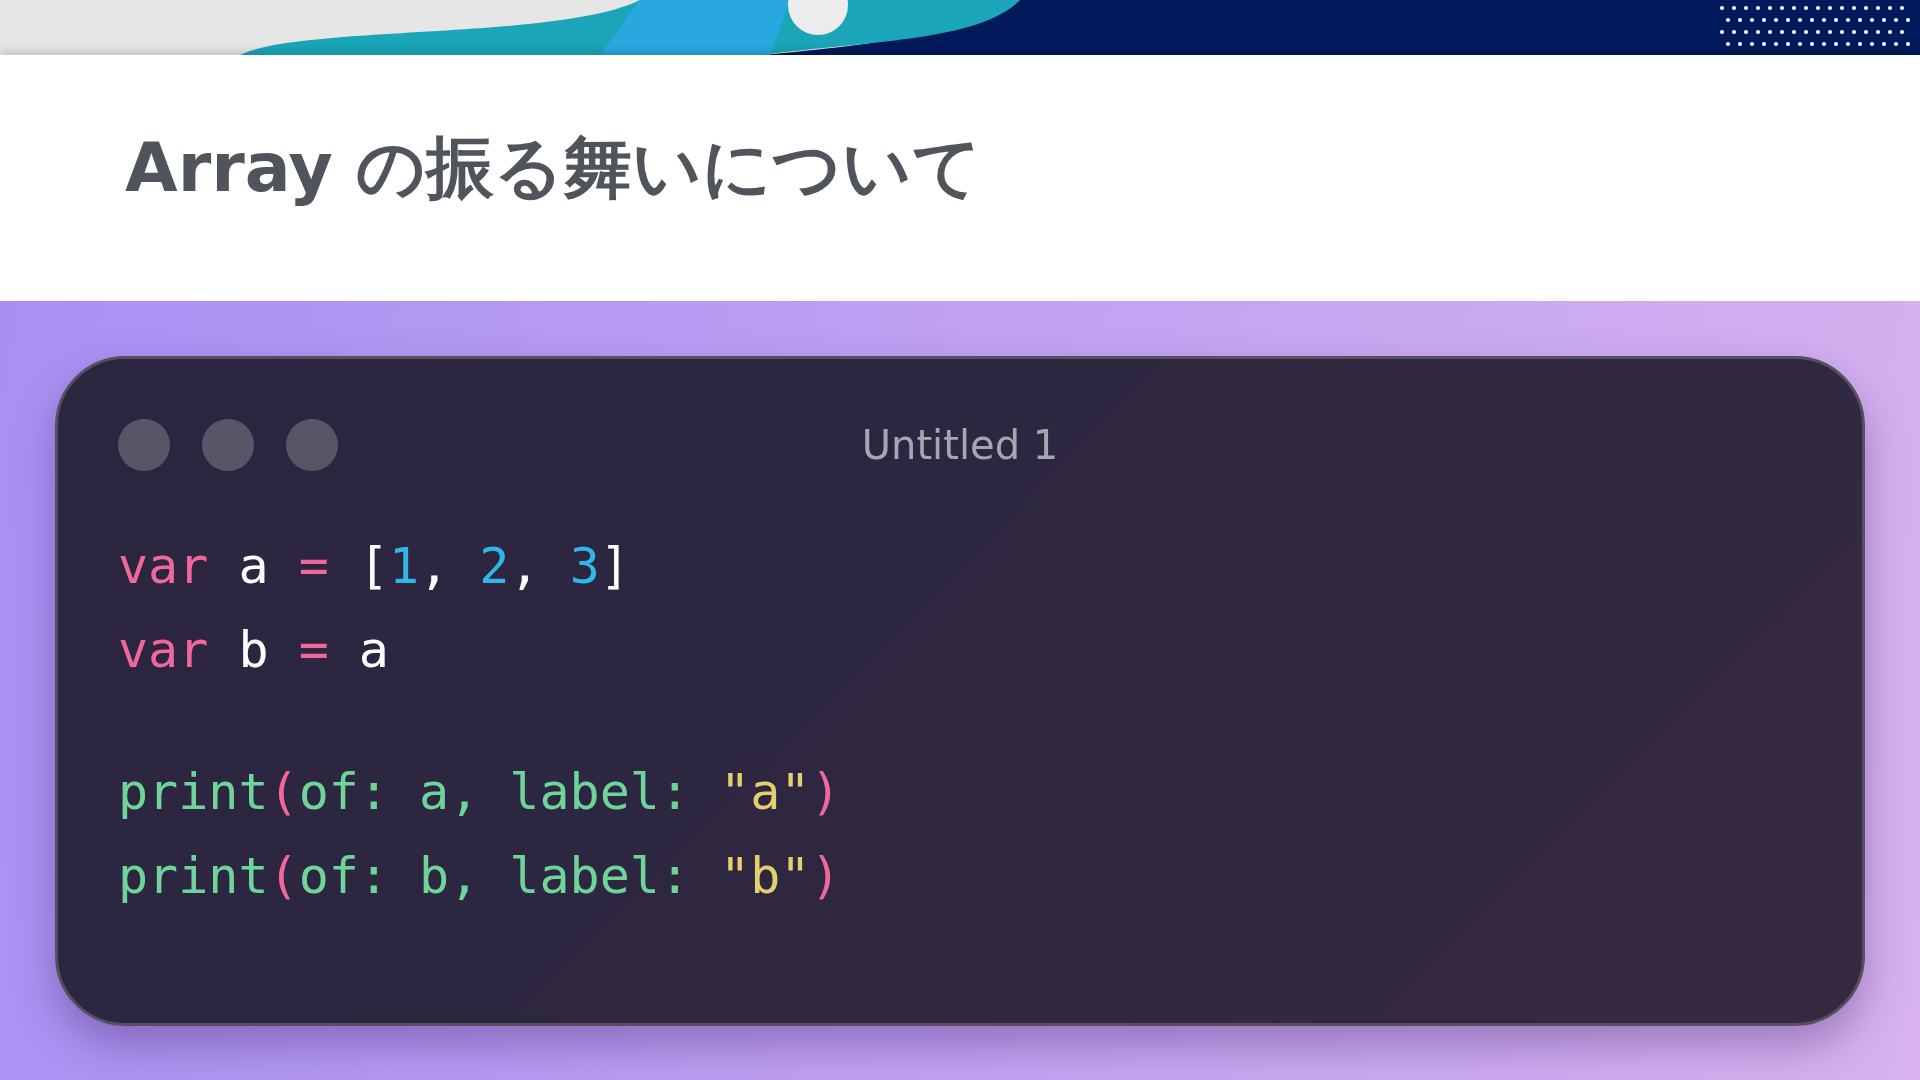 This screenshot has height=1080, width=1920. What do you see at coordinates (374, 566) in the screenshot?
I see `code-line: var a = [1, 2, 3]` at bounding box center [374, 566].